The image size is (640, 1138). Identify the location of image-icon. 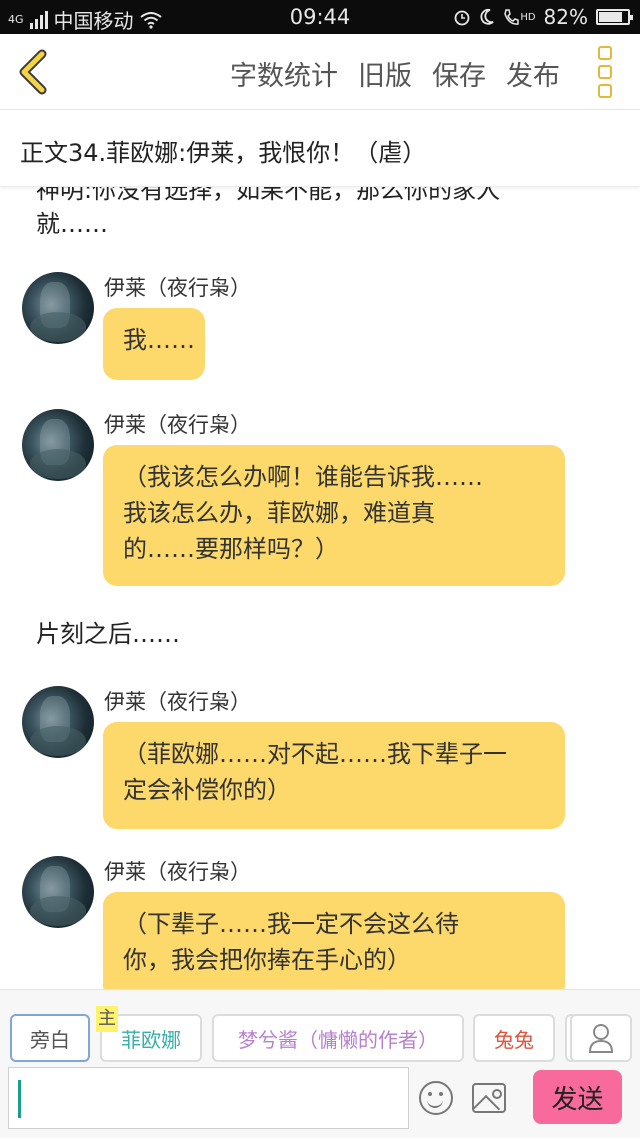
(489, 1098).